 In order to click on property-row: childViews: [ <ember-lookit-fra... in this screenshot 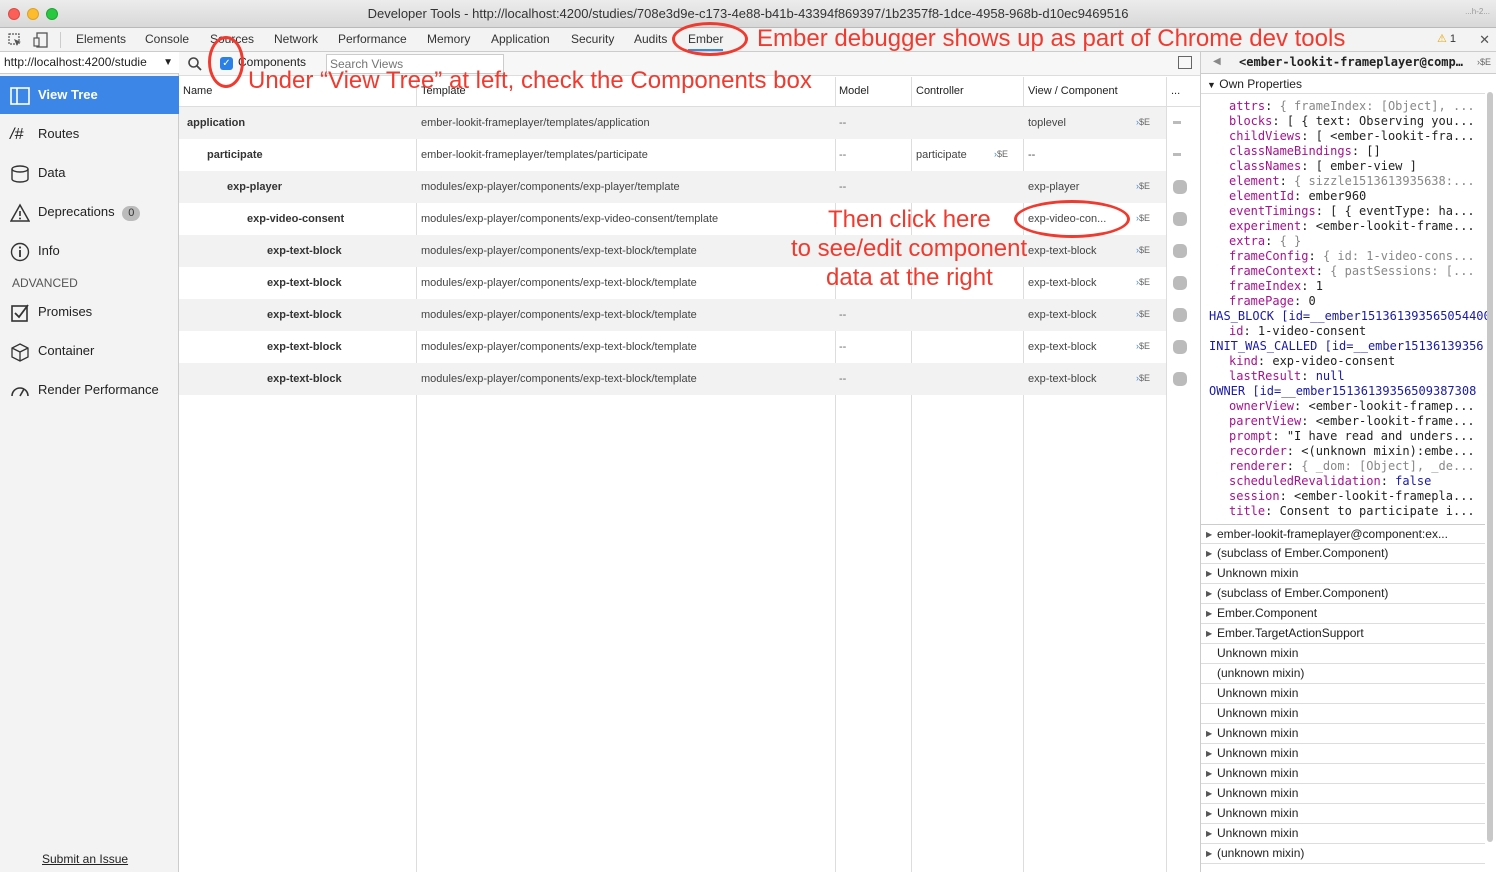, I will do `click(1358, 136)`.